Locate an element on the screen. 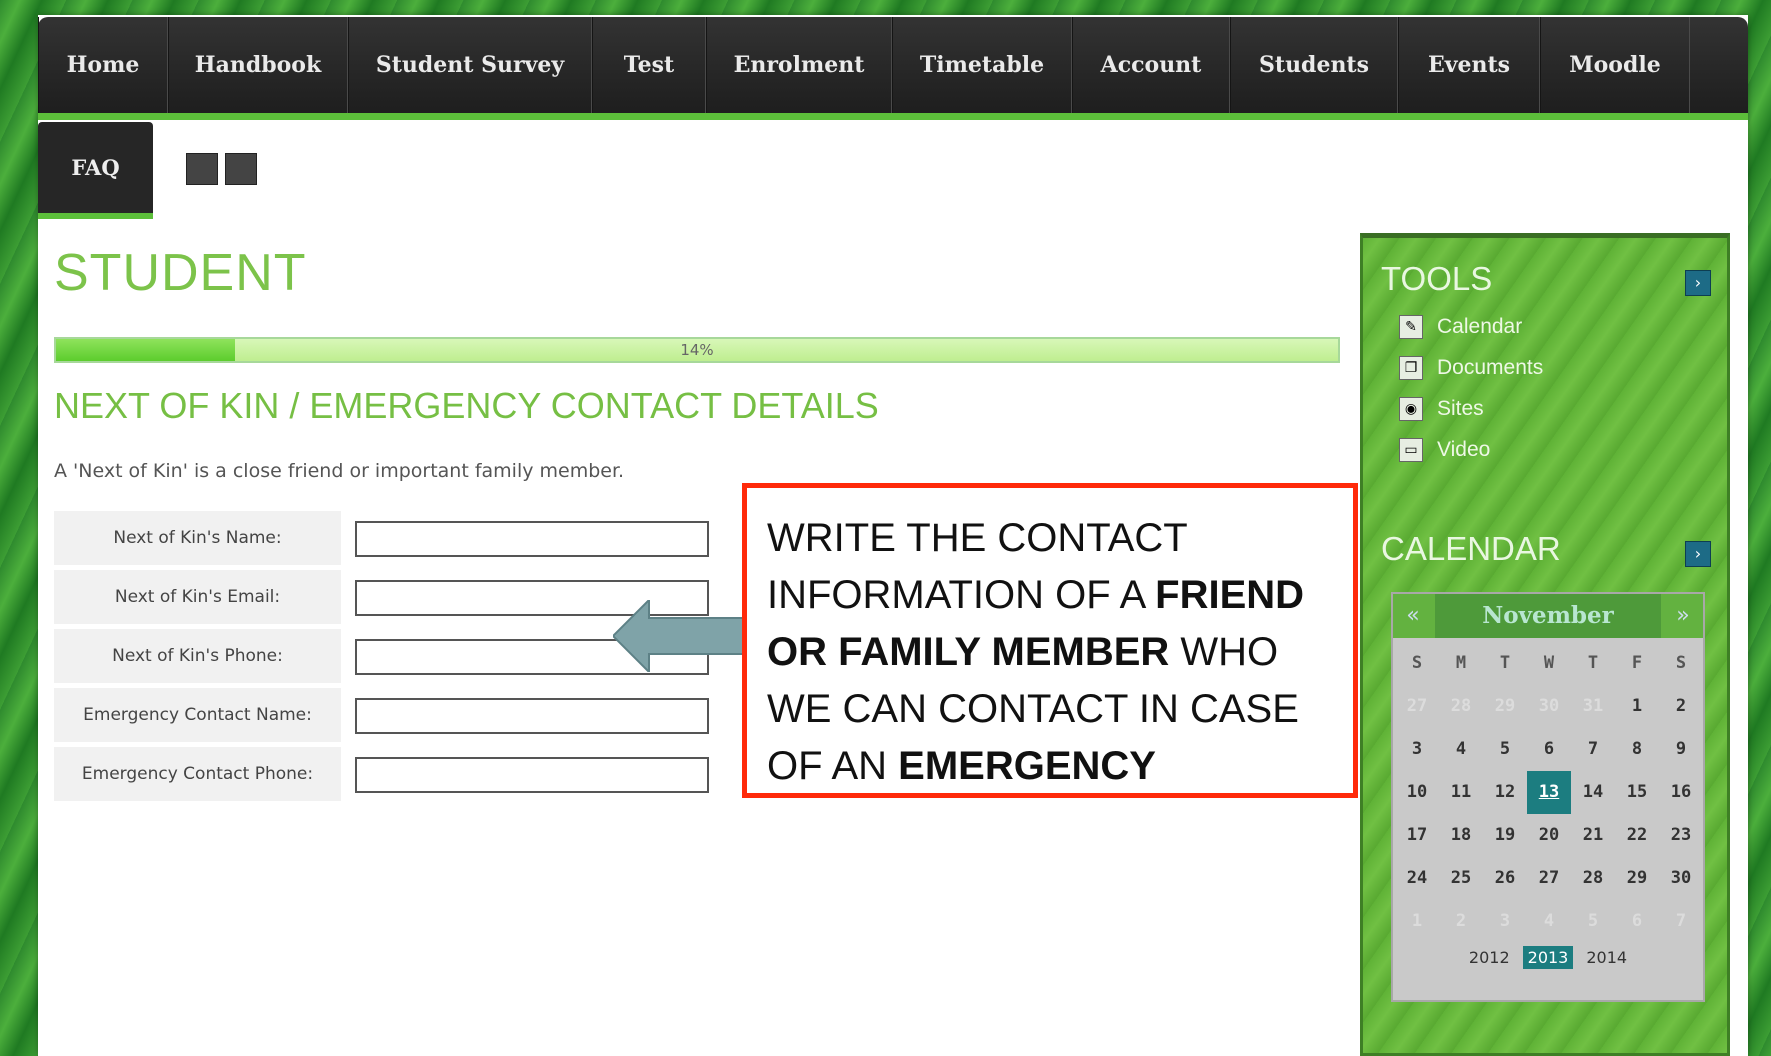  tools-heading: TOOLS is located at coordinates (1437, 278).